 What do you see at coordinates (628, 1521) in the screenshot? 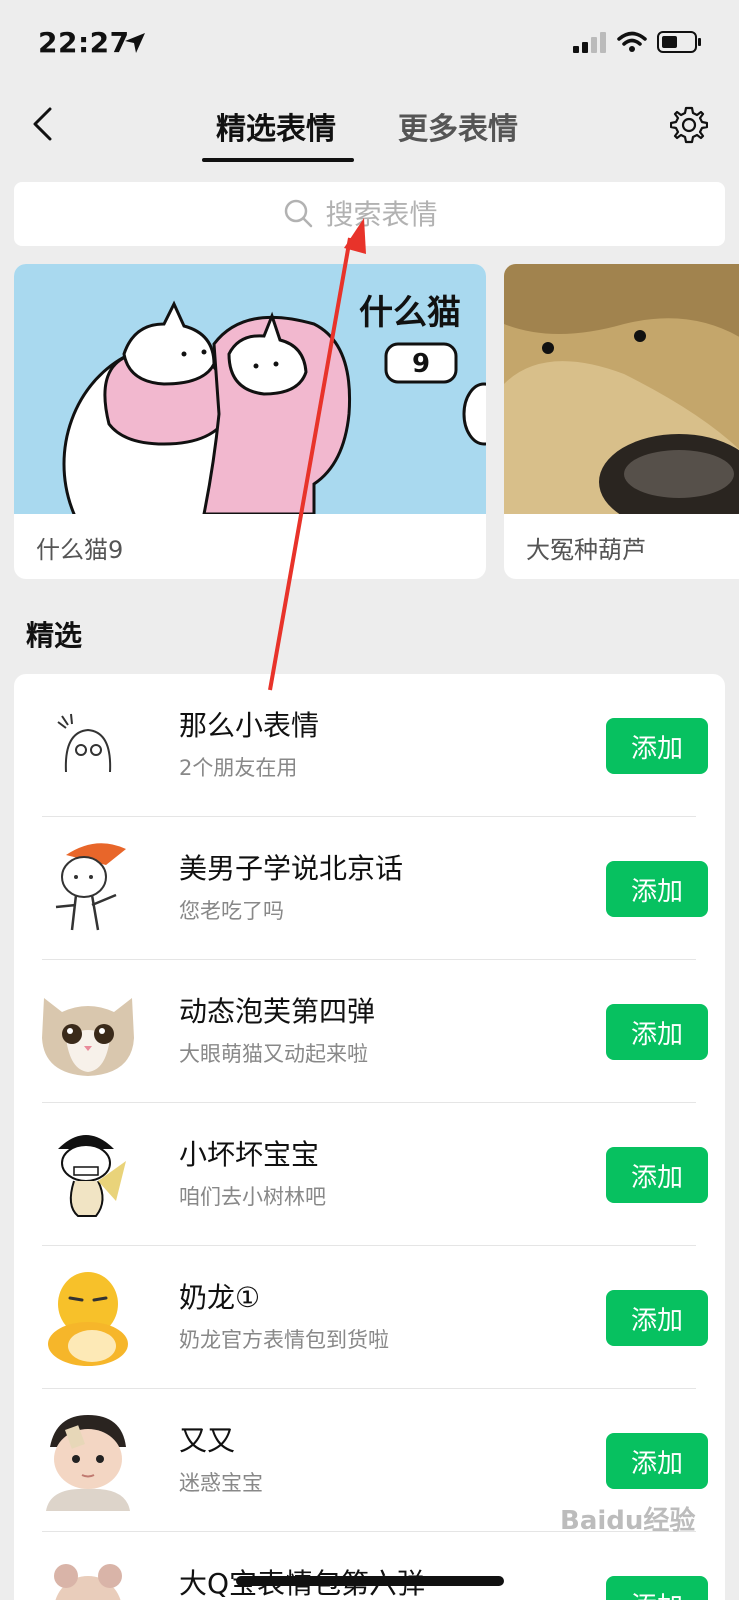
I see `watermark: Baidu经验` at bounding box center [628, 1521].